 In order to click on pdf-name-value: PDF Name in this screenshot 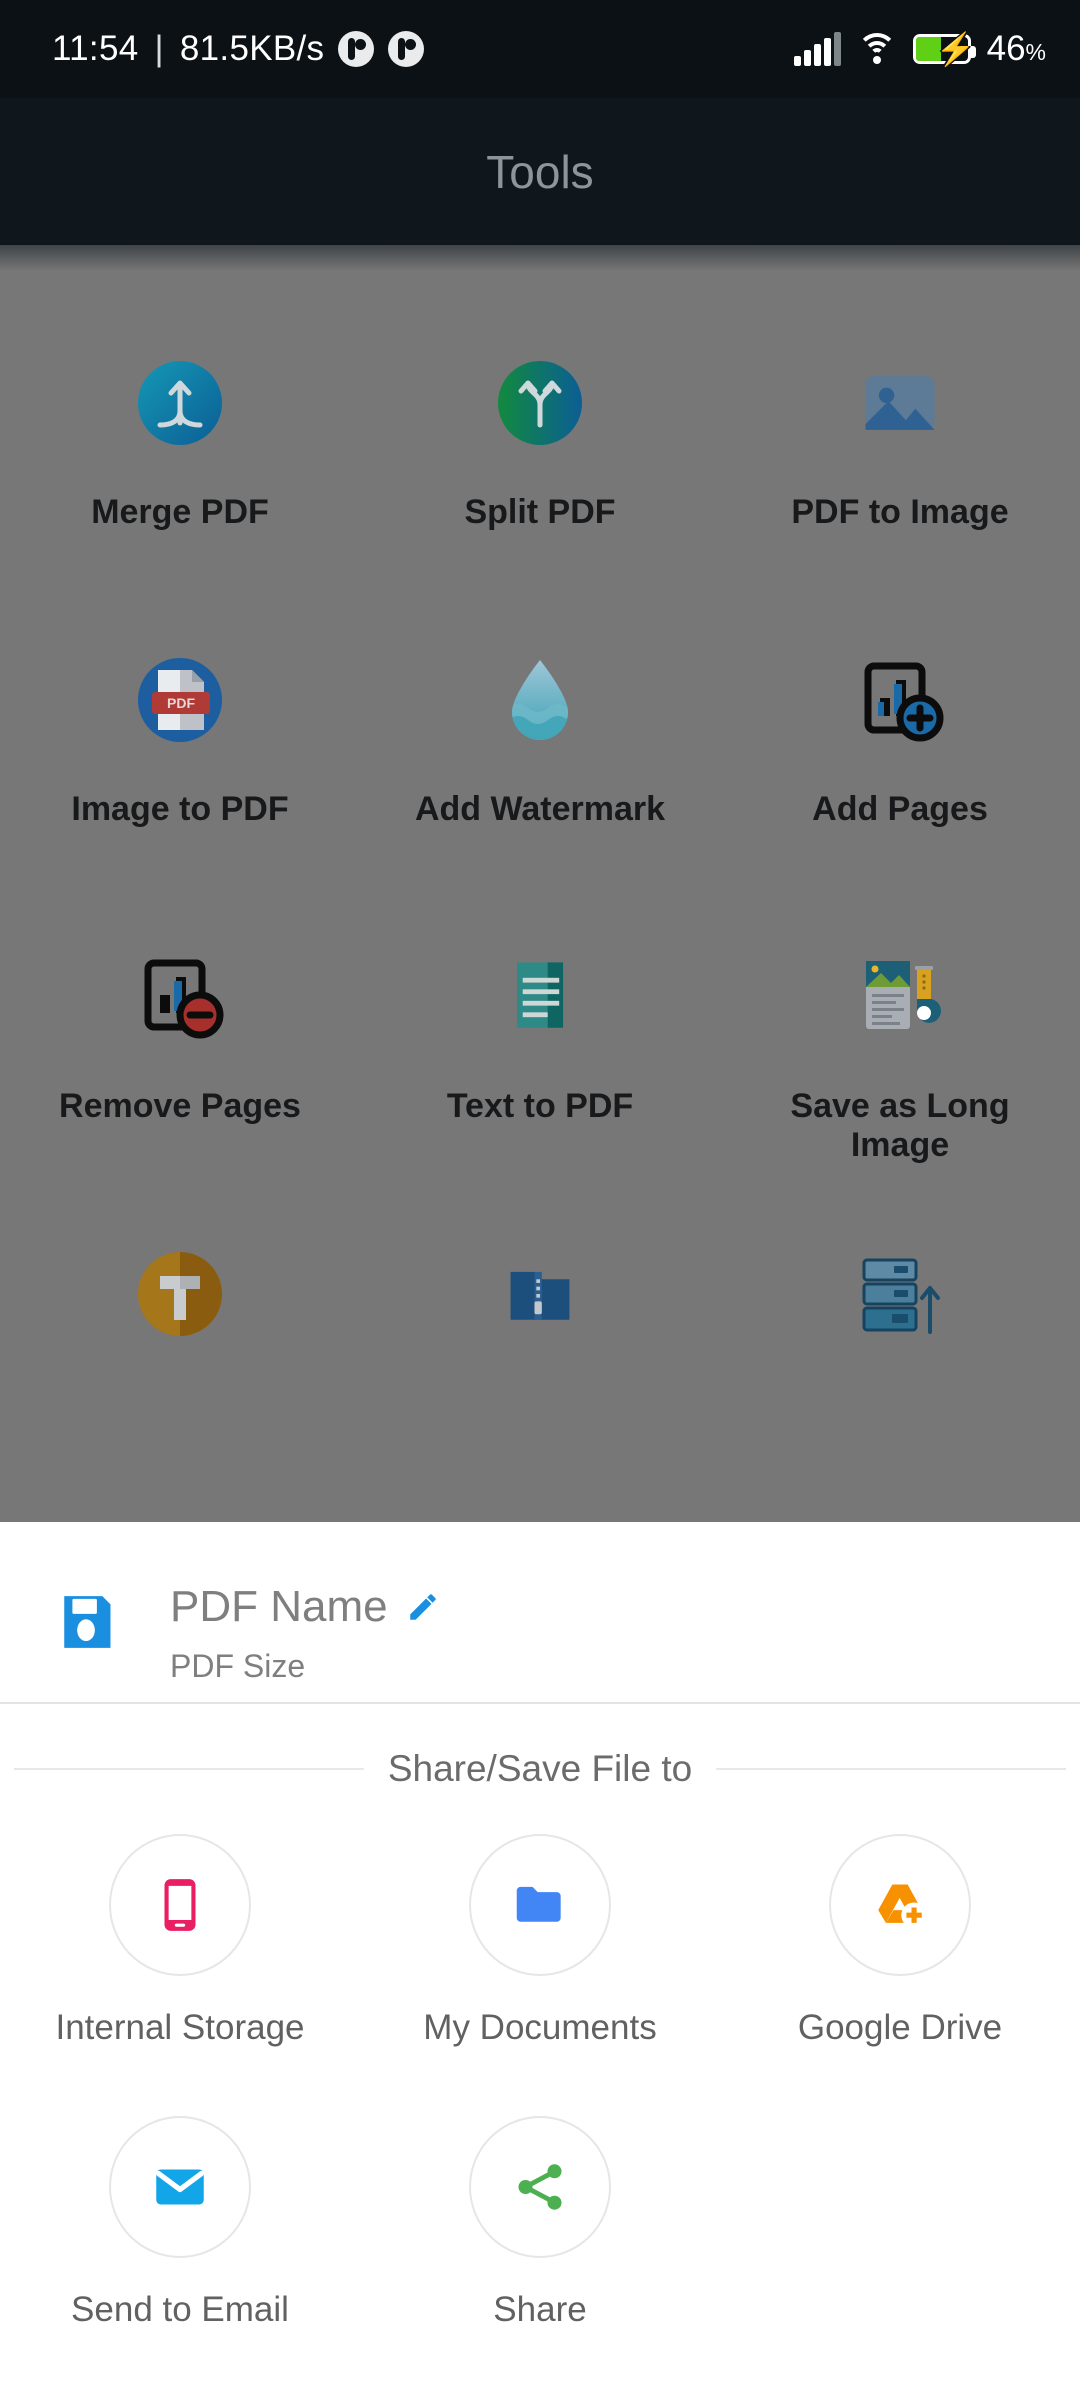, I will do `click(279, 1606)`.